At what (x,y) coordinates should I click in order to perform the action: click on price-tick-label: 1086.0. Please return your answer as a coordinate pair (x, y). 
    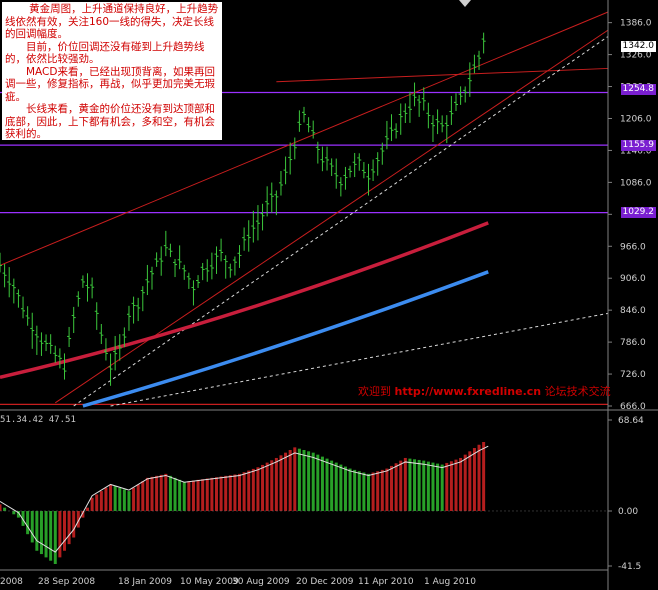
    Looking at the image, I should click on (636, 183).